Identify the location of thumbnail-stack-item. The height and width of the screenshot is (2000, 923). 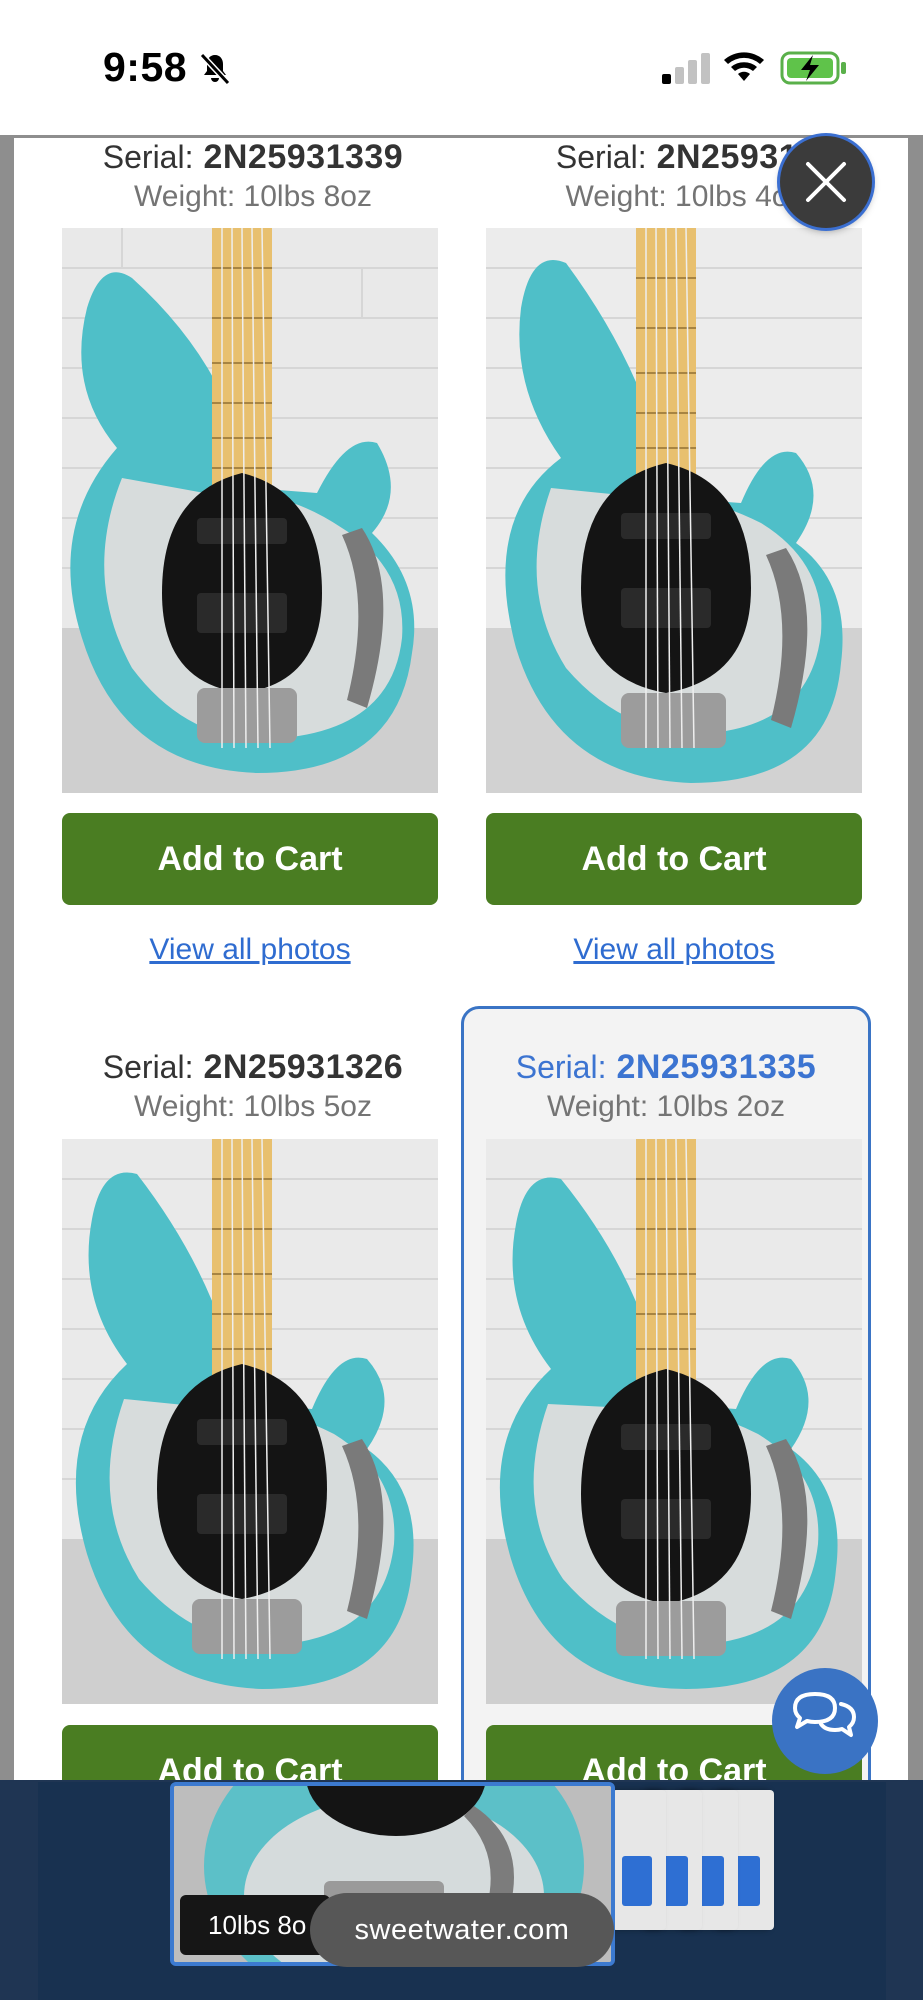
(639, 1860).